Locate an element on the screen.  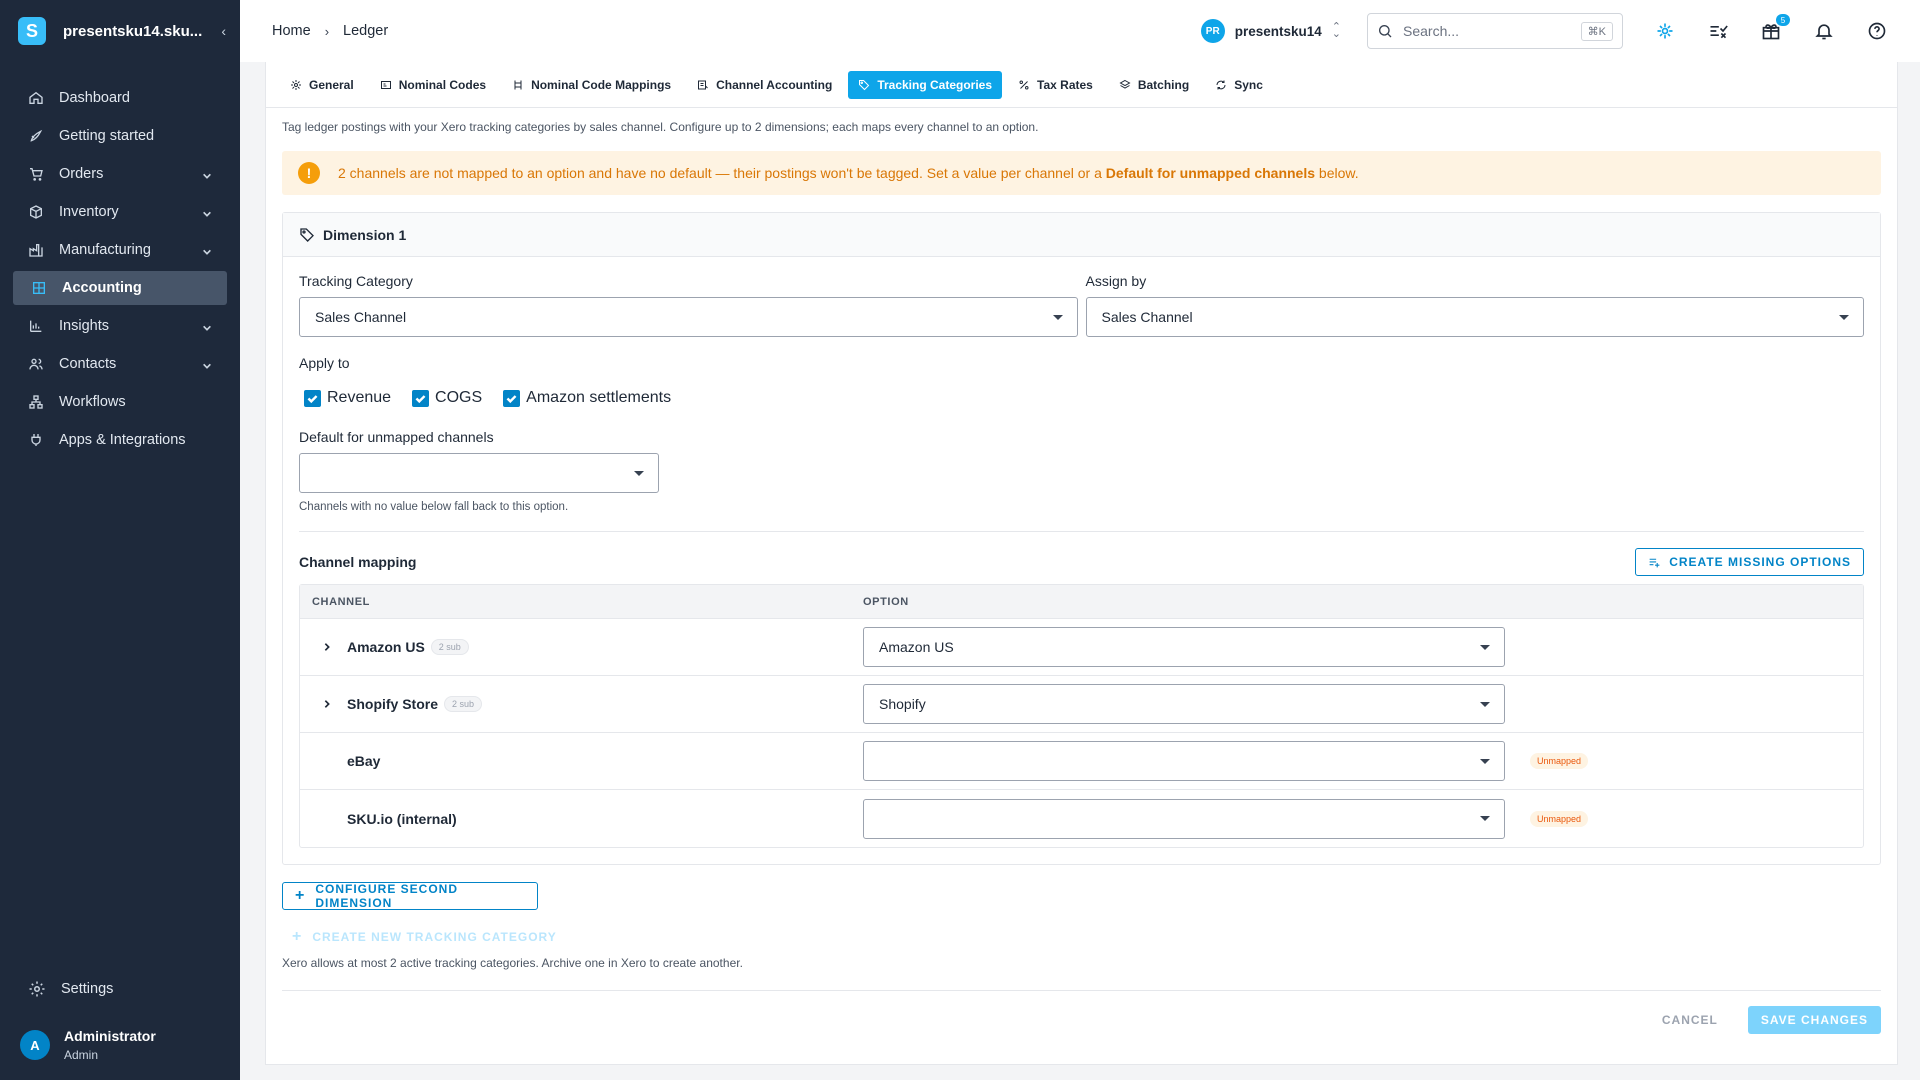
sidebar-item-accounting: Accounting is located at coordinates (120, 288).